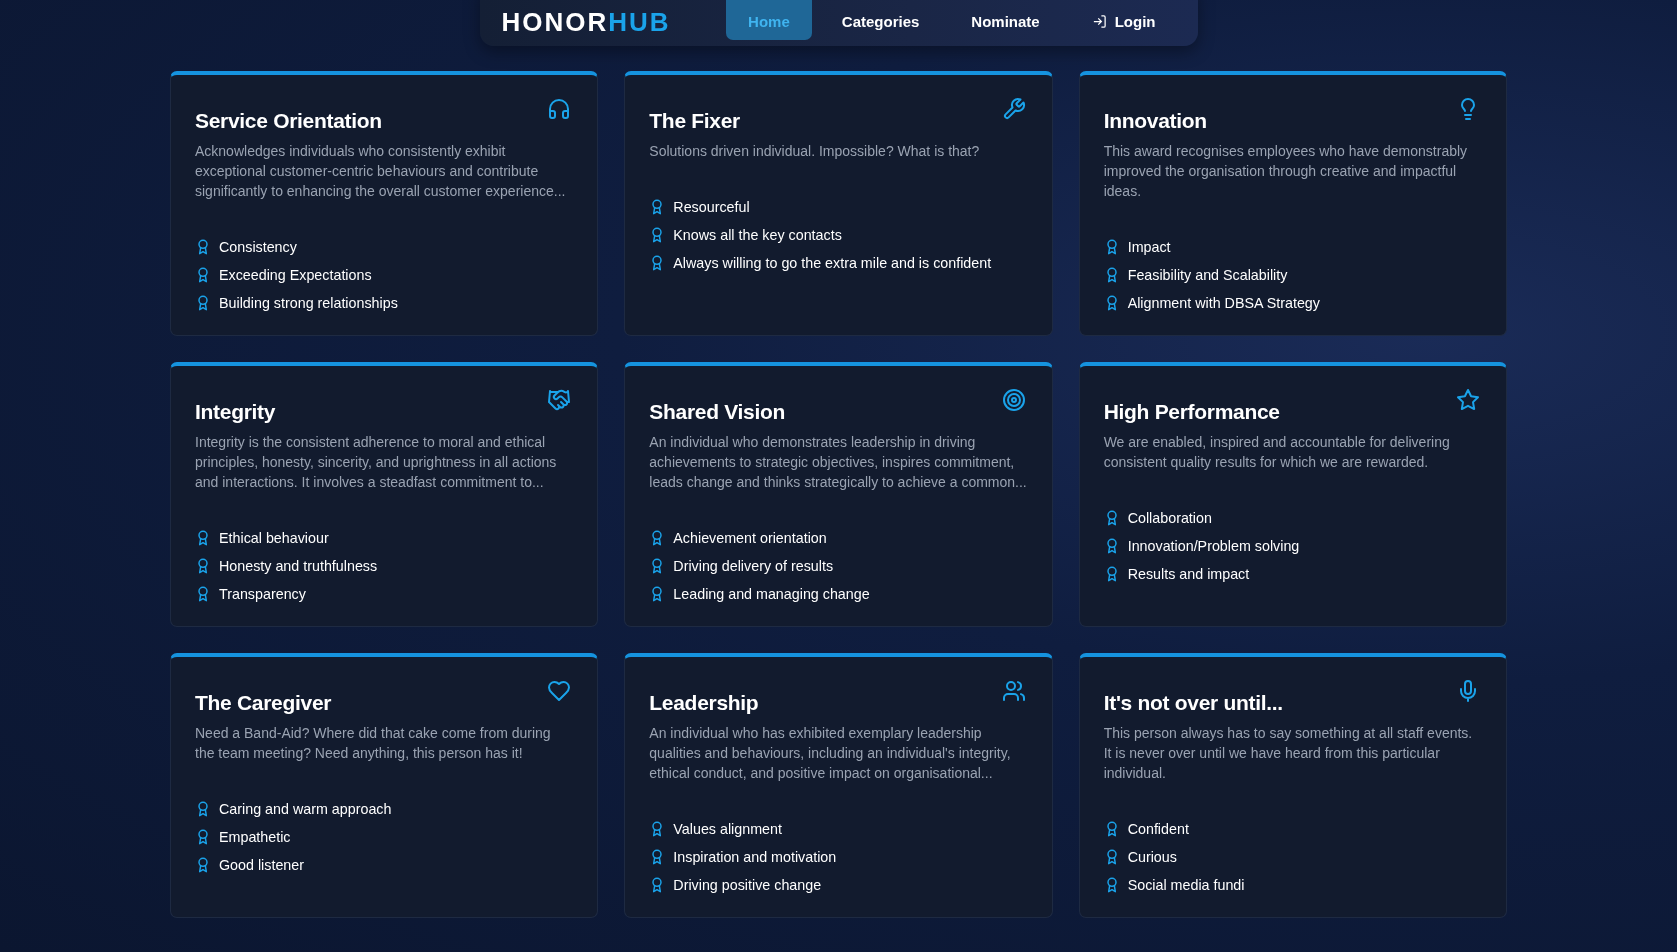 The height and width of the screenshot is (952, 1677). What do you see at coordinates (295, 275) in the screenshot?
I see `criterion-label: Exceeding Expectations` at bounding box center [295, 275].